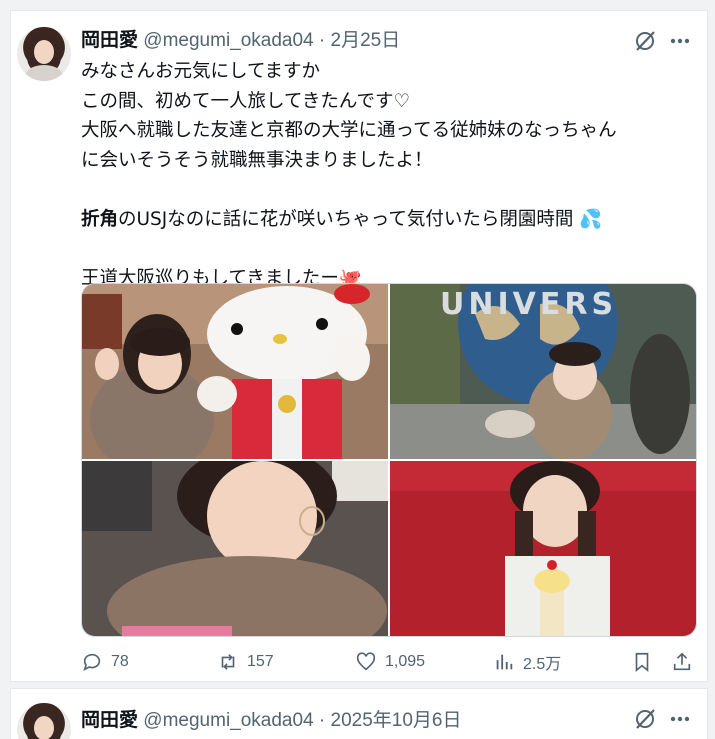 This screenshot has height=739, width=715. Describe the element at coordinates (100, 219) in the screenshot. I see `bold-text: 折角` at that location.